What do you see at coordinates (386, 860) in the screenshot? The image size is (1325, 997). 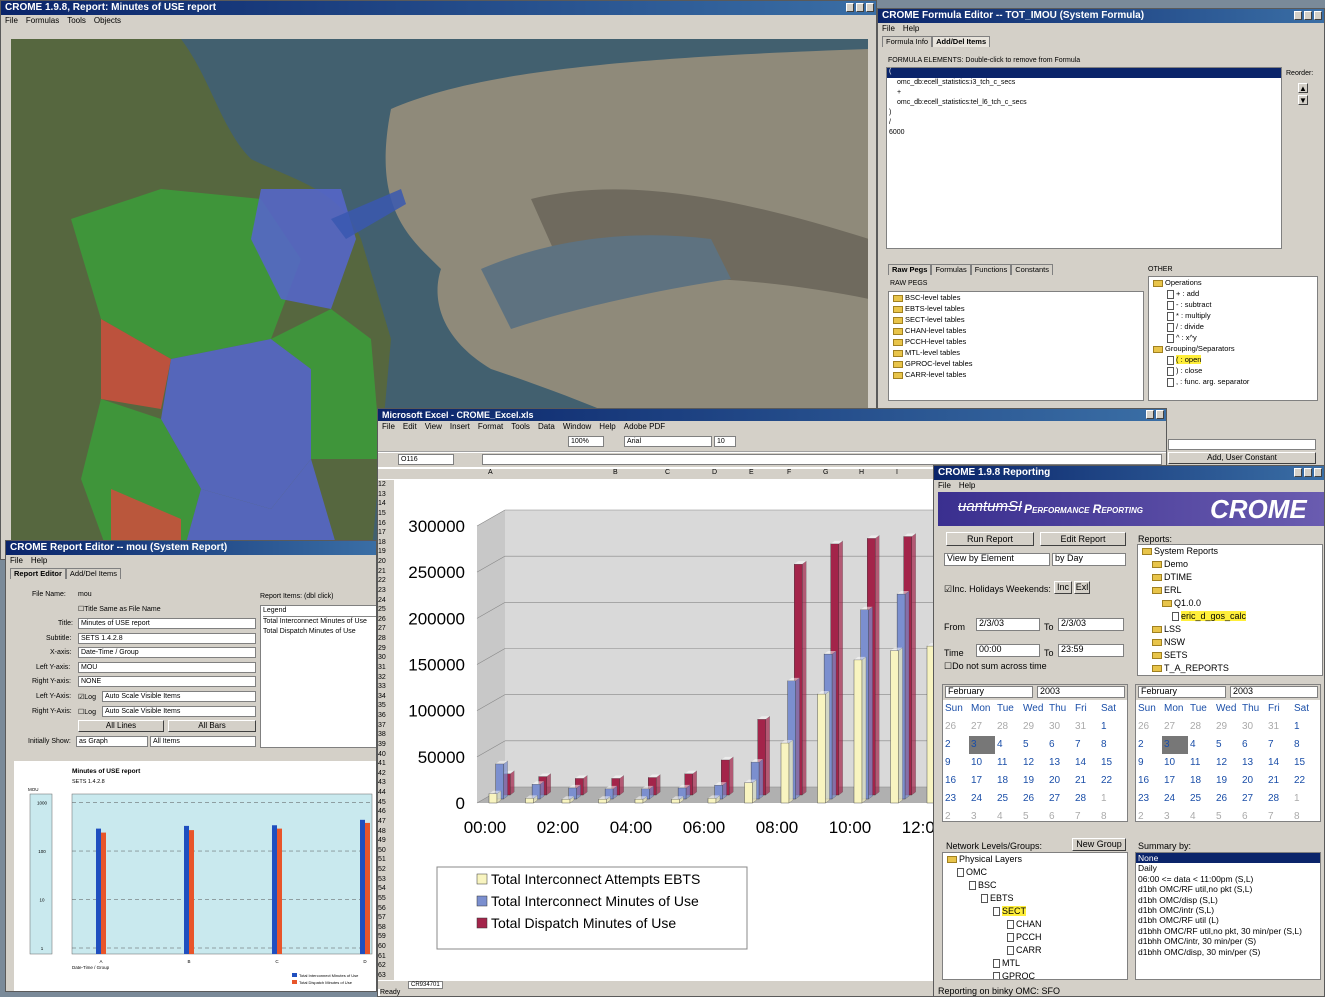 I see `row-header: 51` at bounding box center [386, 860].